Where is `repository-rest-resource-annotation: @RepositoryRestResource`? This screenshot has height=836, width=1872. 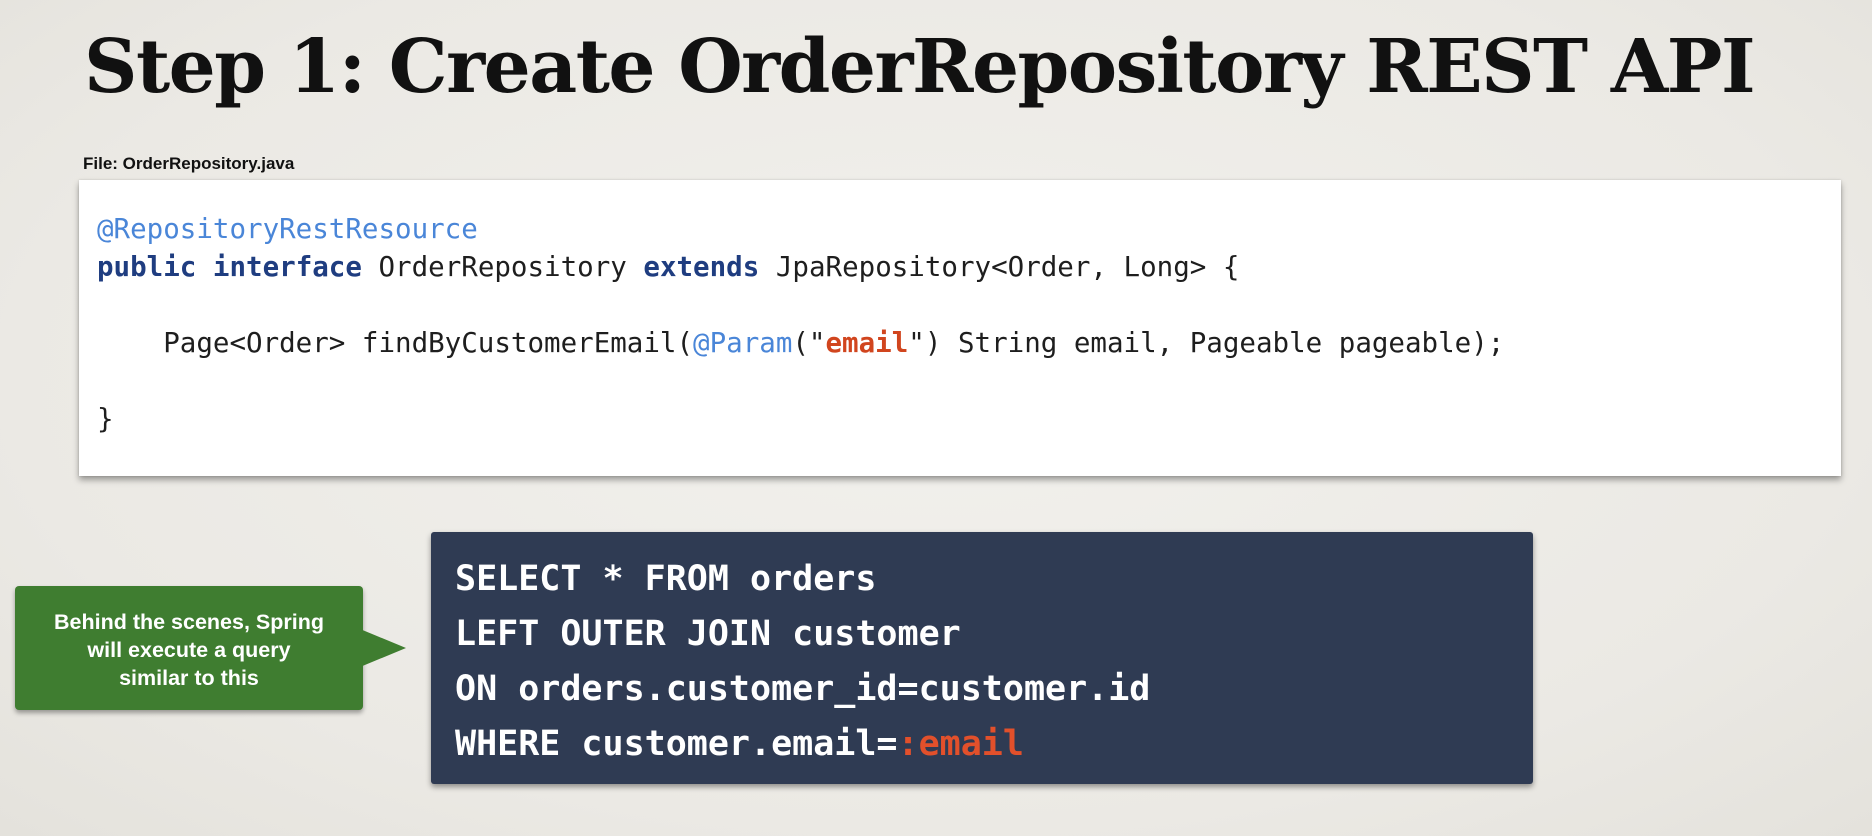
repository-rest-resource-annotation: @RepositoryRestResource is located at coordinates (287, 229).